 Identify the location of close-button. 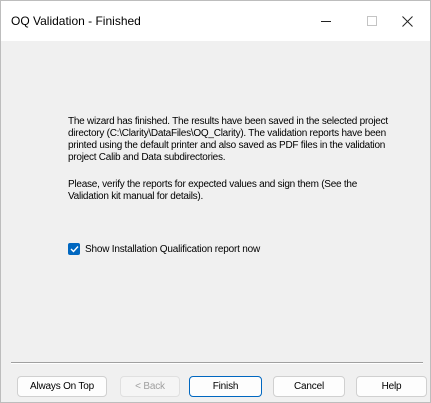
(407, 21).